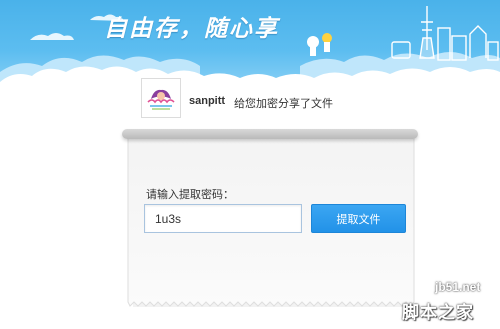 The width and height of the screenshot is (500, 329). What do you see at coordinates (358, 218) in the screenshot?
I see `extract-file-button: 提取文件` at bounding box center [358, 218].